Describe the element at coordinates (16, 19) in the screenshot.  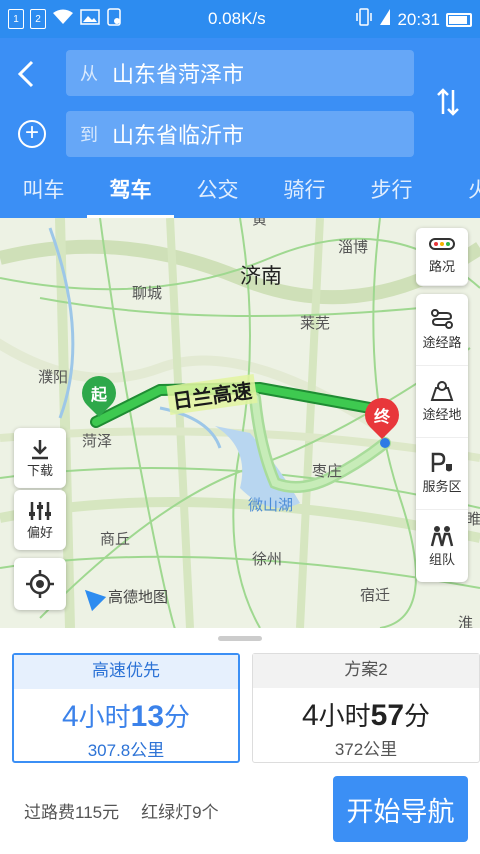
I see `sim1-icon: 1` at that location.